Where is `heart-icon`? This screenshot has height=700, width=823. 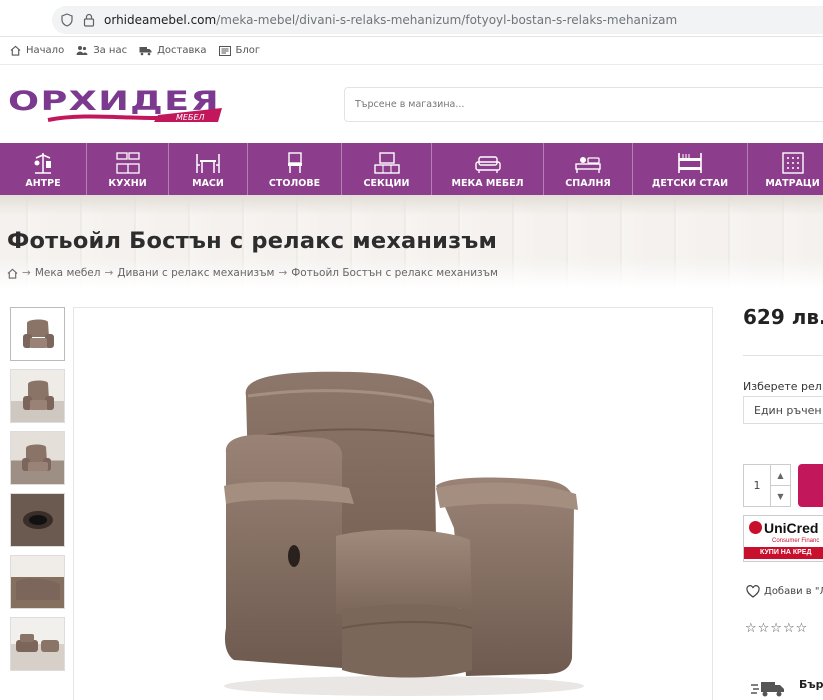
heart-icon is located at coordinates (753, 591).